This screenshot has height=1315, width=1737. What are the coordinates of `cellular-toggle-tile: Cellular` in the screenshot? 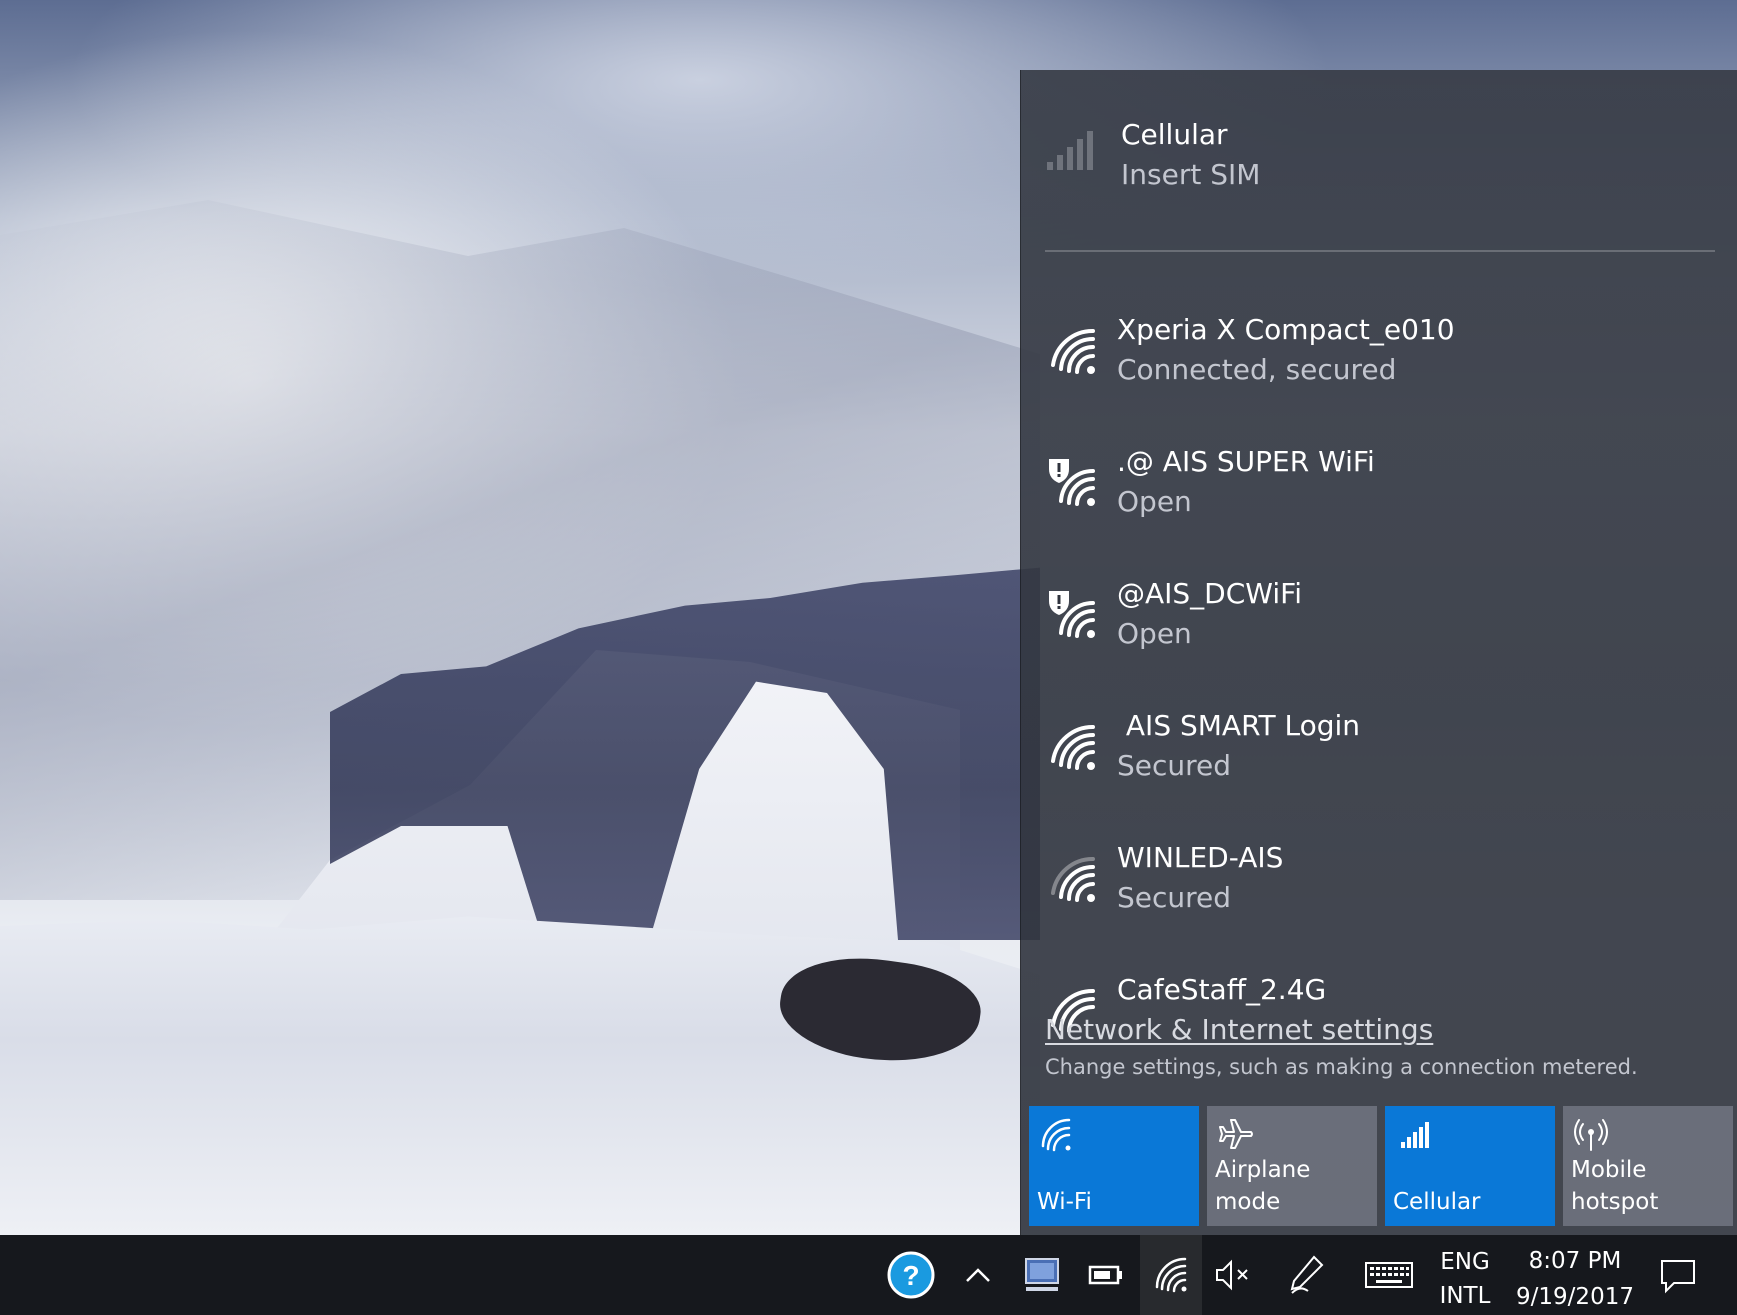 It's located at (1470, 1166).